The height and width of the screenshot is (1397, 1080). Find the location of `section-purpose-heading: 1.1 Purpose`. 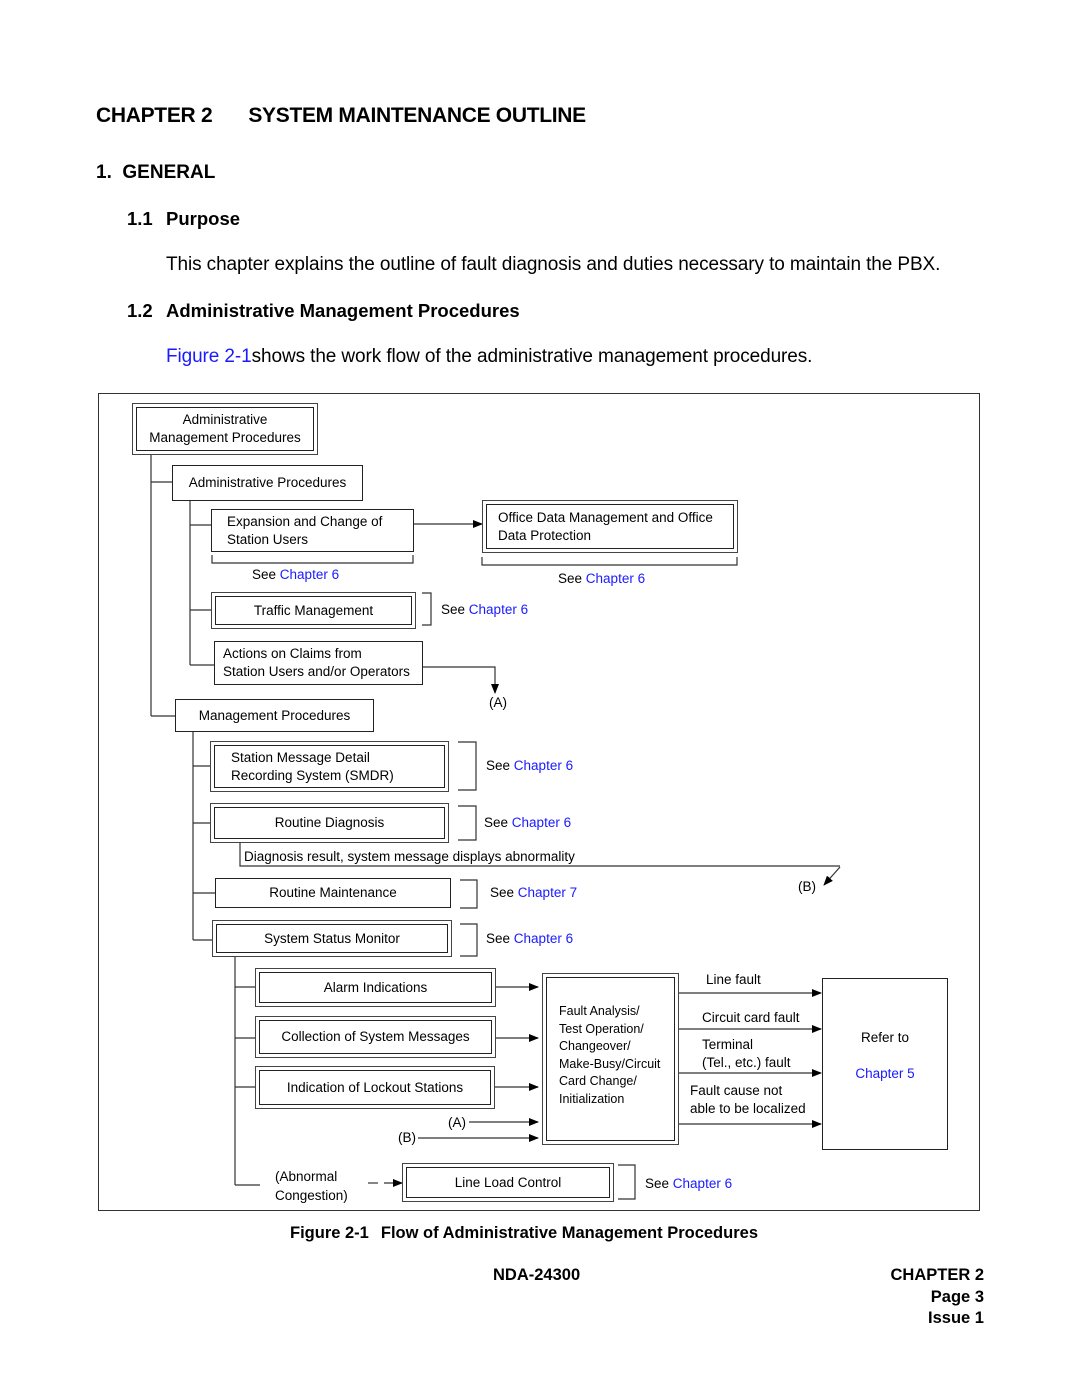

section-purpose-heading: 1.1 Purpose is located at coordinates (183, 219).